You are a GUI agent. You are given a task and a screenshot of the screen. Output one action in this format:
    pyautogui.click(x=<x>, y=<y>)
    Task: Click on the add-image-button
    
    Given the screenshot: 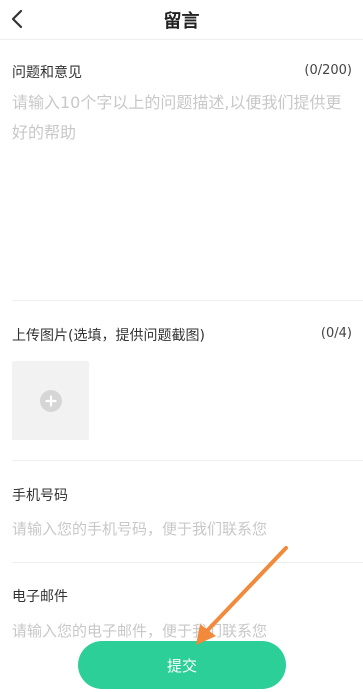 What is the action you would take?
    pyautogui.click(x=50, y=400)
    